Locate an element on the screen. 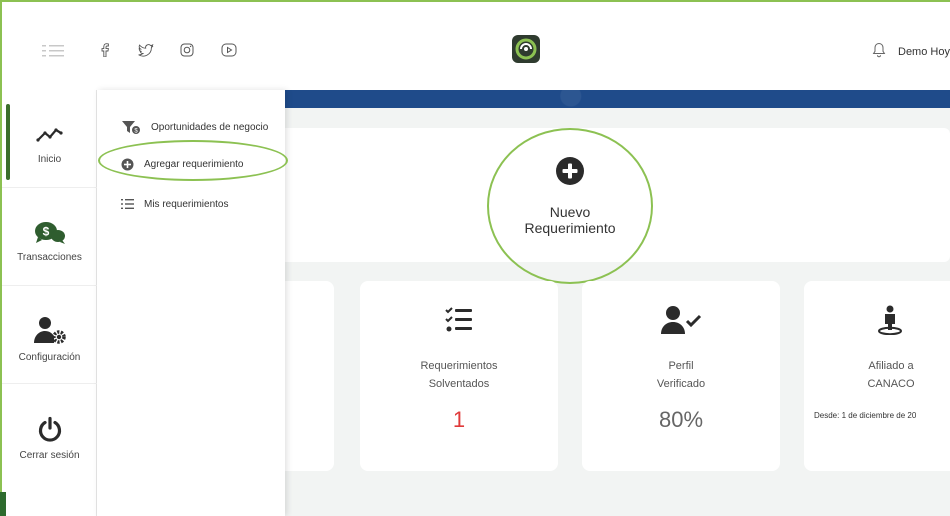 Image resolution: width=950 pixels, height=516 pixels. sidebar-item-label: Transacciones is located at coordinates (49, 257).